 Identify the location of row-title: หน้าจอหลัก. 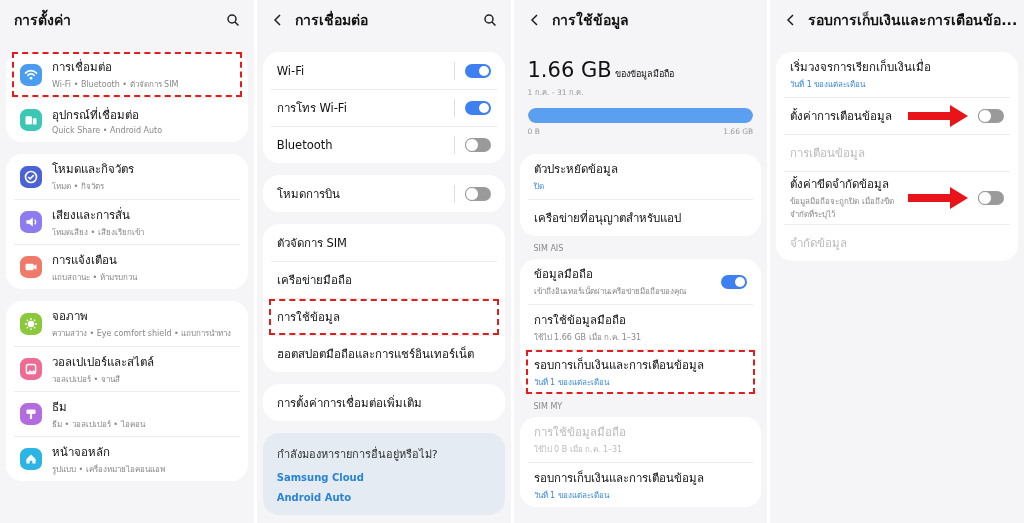
(143, 451).